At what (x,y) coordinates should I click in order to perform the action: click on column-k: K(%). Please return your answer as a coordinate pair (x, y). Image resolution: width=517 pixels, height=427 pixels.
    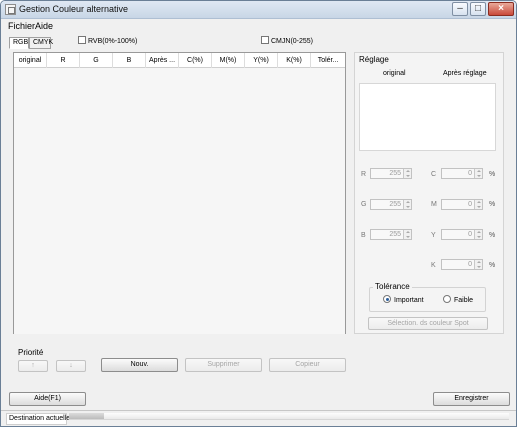
    Looking at the image, I should click on (294, 60).